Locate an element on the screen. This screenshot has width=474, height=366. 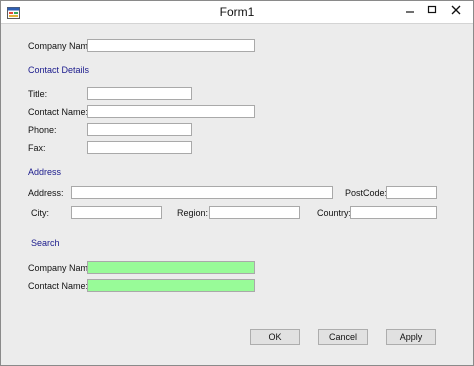
search-heading: Search is located at coordinates (45, 243).